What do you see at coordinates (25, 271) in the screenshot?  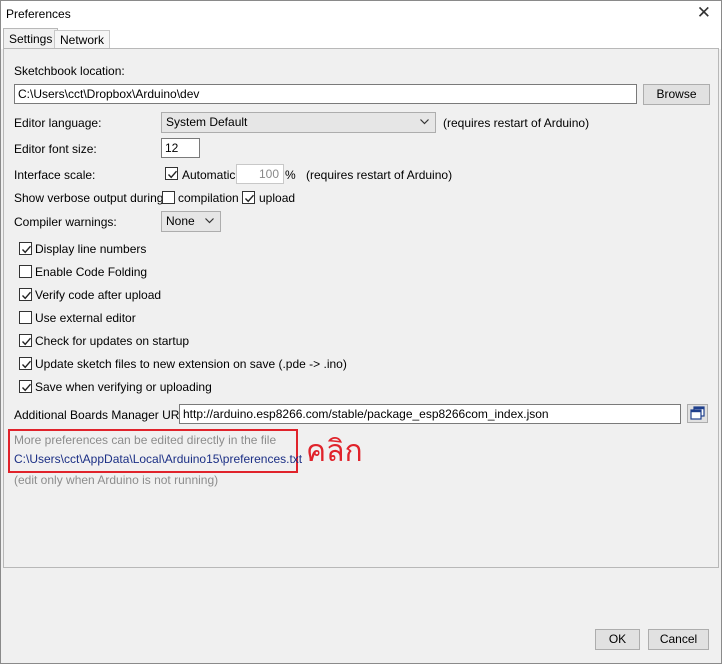 I see `code-folding-checkbox` at bounding box center [25, 271].